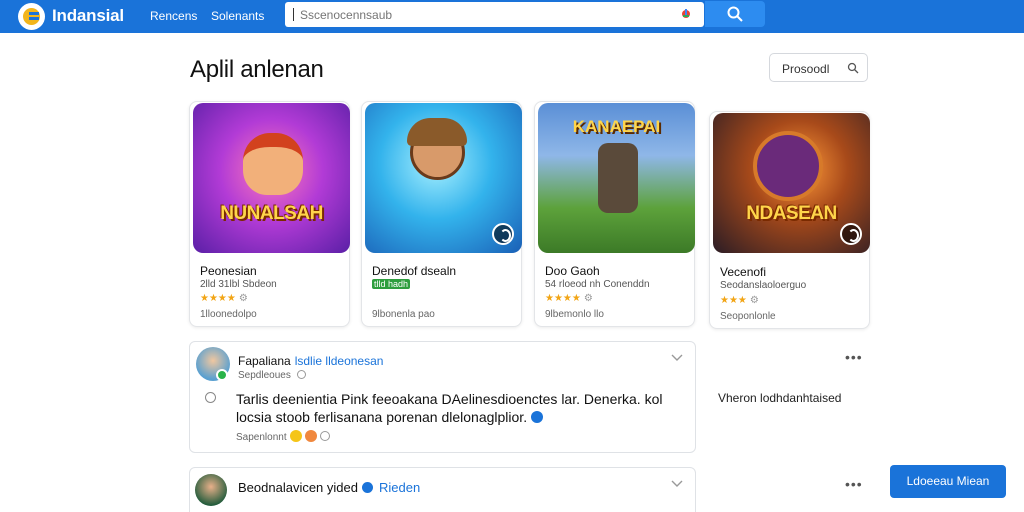  Describe the element at coordinates (748, 316) in the screenshot. I see `app-meta: Seoponlonle` at that location.